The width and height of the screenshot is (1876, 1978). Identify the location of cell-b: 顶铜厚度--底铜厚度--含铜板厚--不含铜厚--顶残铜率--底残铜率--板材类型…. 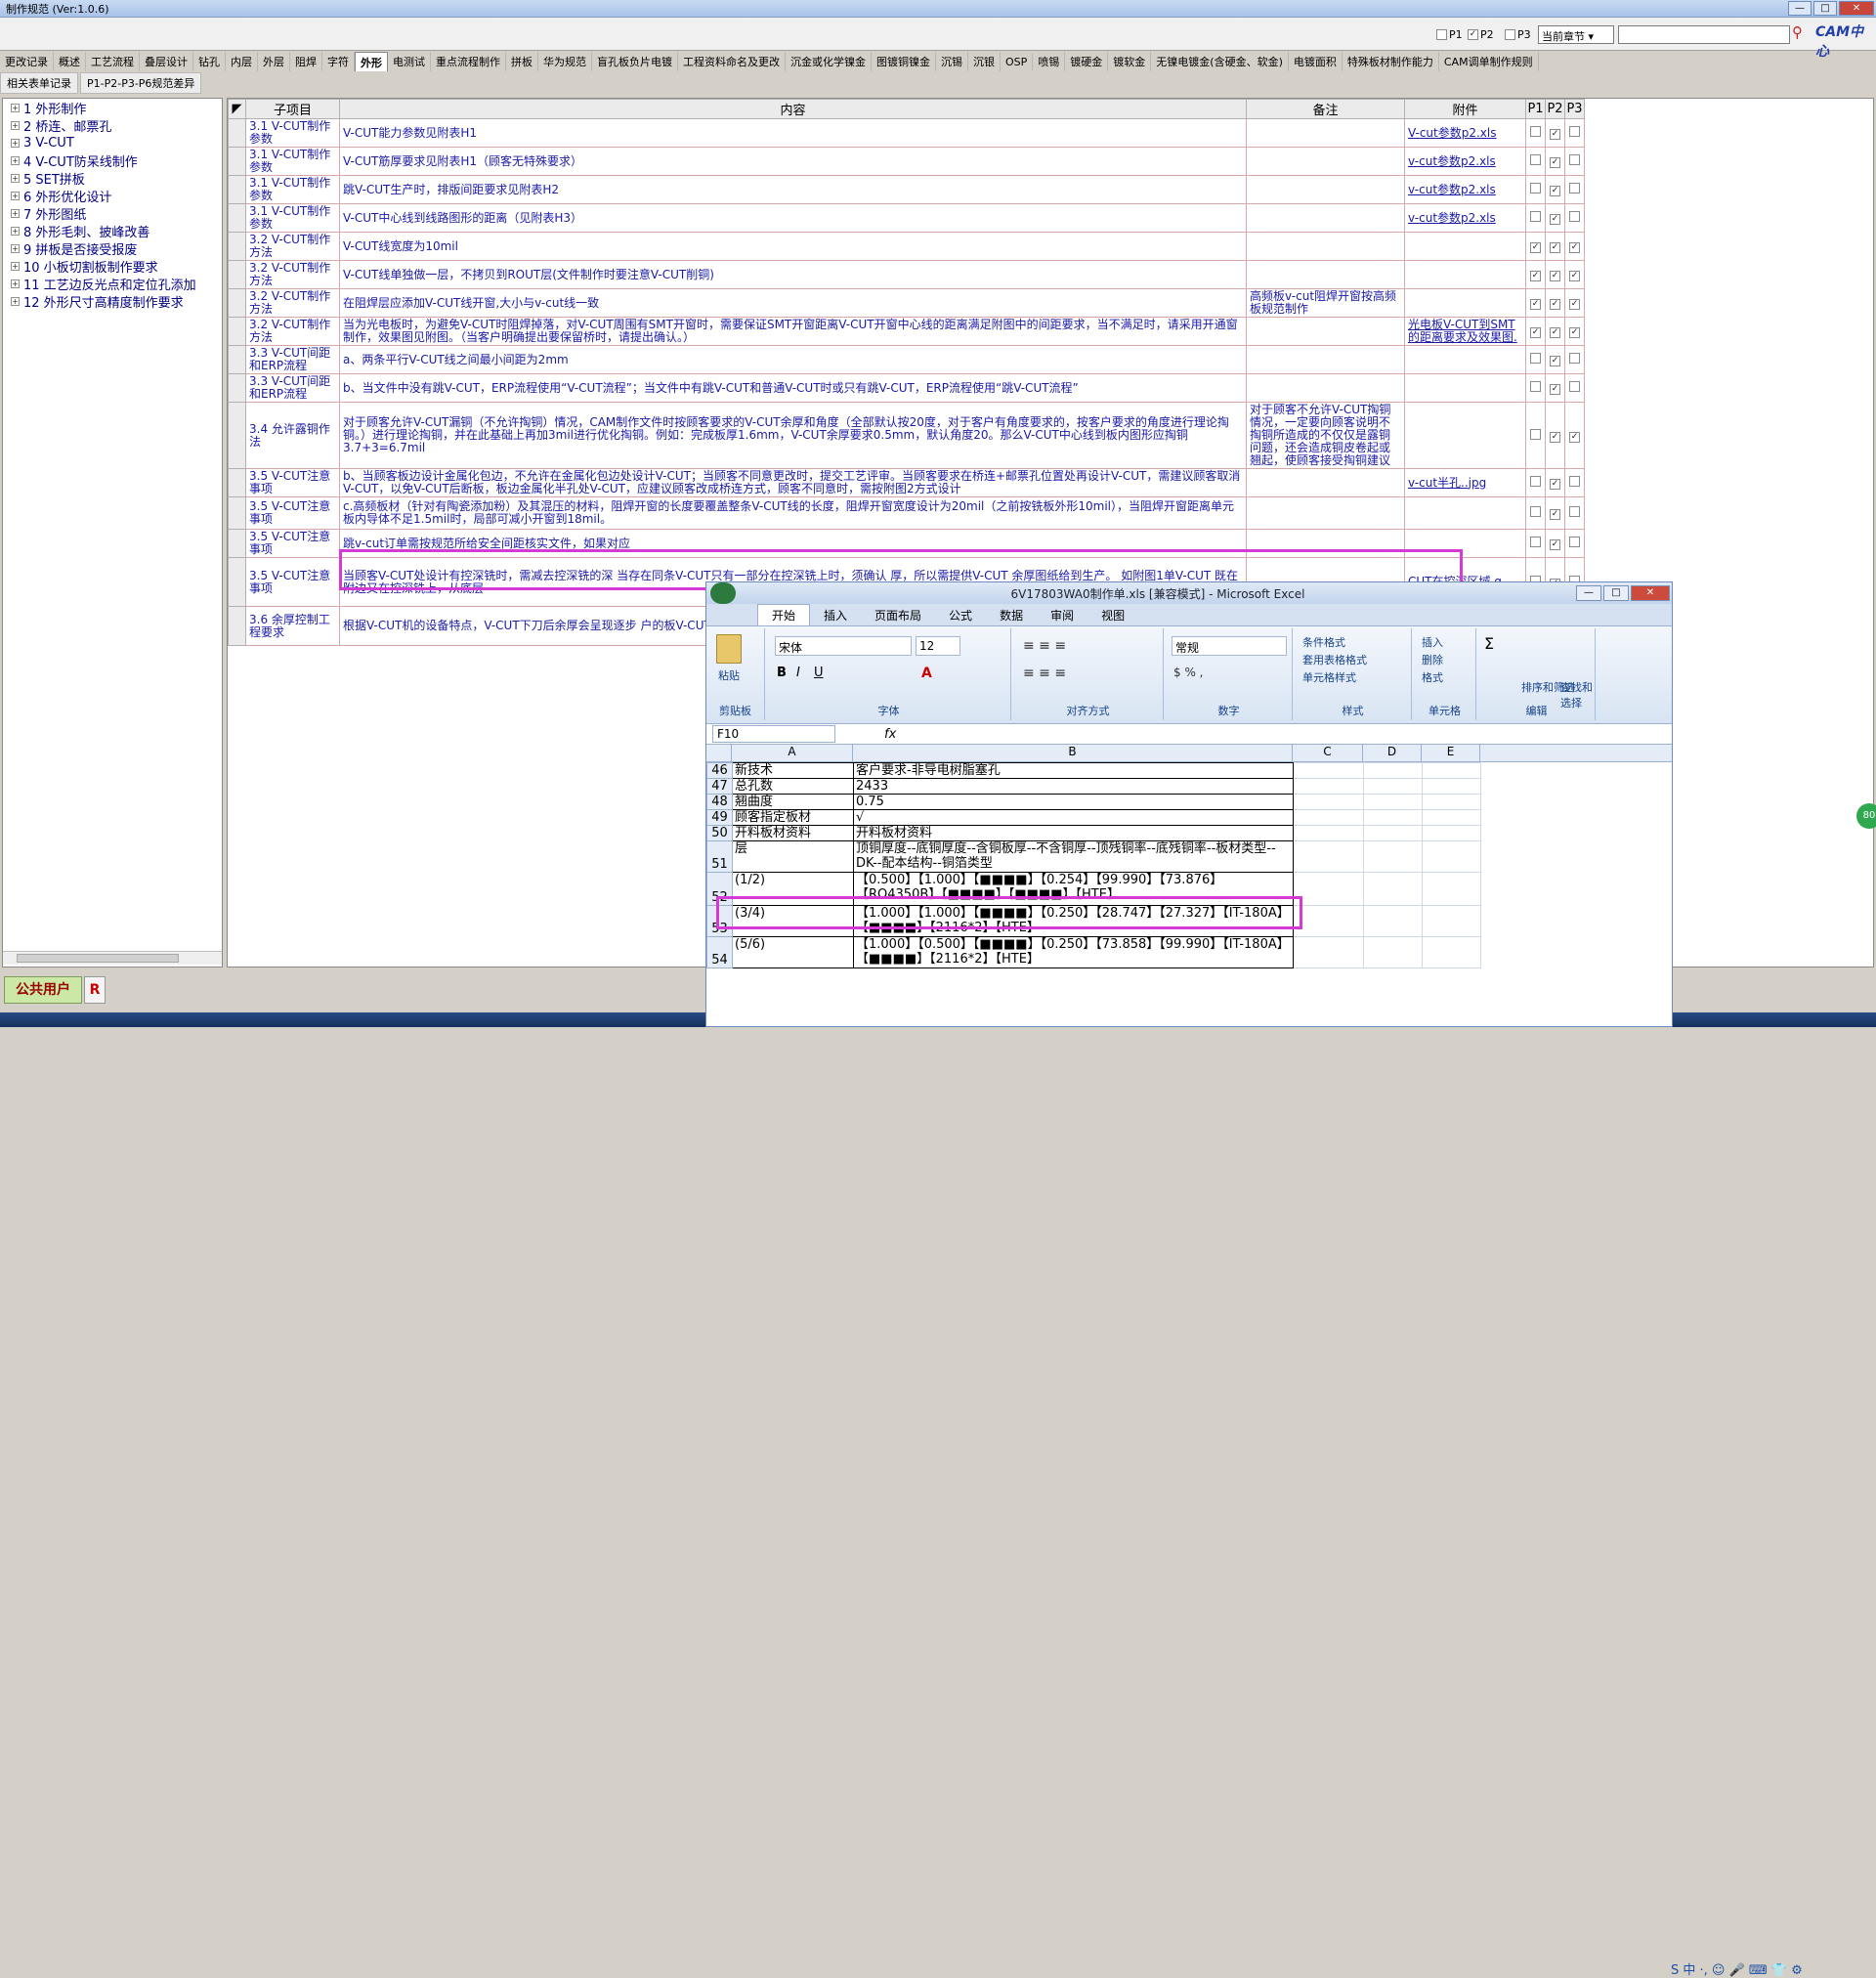
(1073, 856).